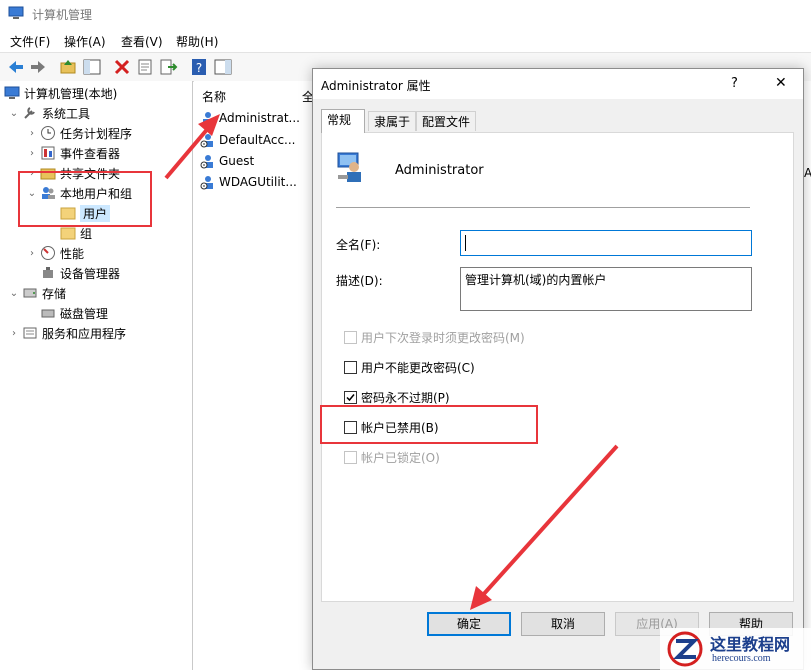 The height and width of the screenshot is (670, 811). What do you see at coordinates (145, 67) in the screenshot?
I see `properties-icon` at bounding box center [145, 67].